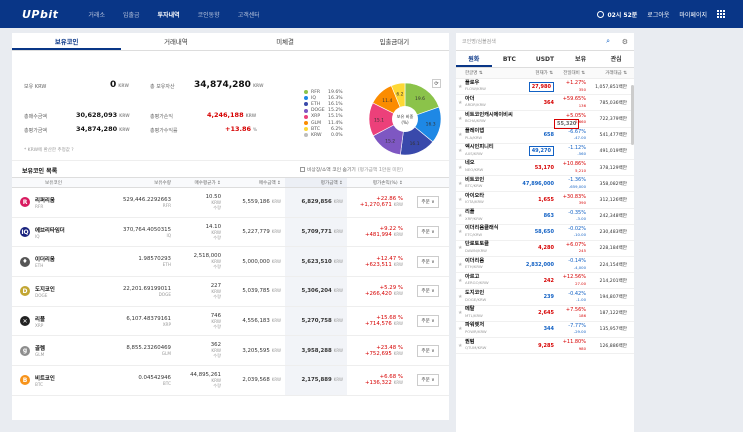  Describe the element at coordinates (548, 102) in the screenshot. I see `market-price-value: 364` at that location.